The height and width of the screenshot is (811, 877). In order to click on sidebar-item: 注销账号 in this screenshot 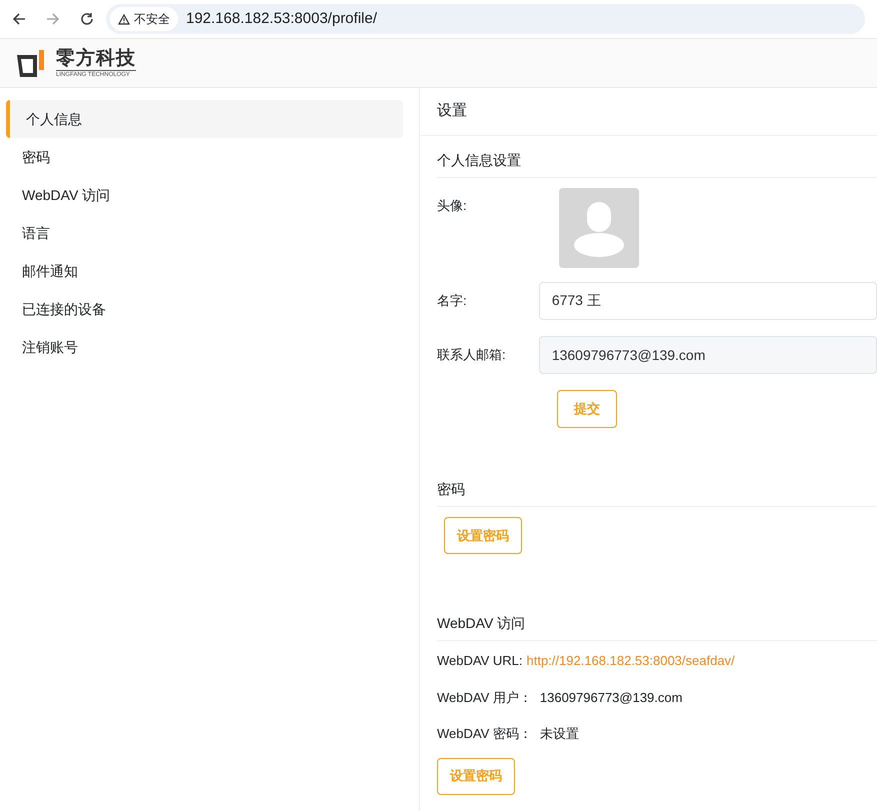, I will do `click(204, 347)`.